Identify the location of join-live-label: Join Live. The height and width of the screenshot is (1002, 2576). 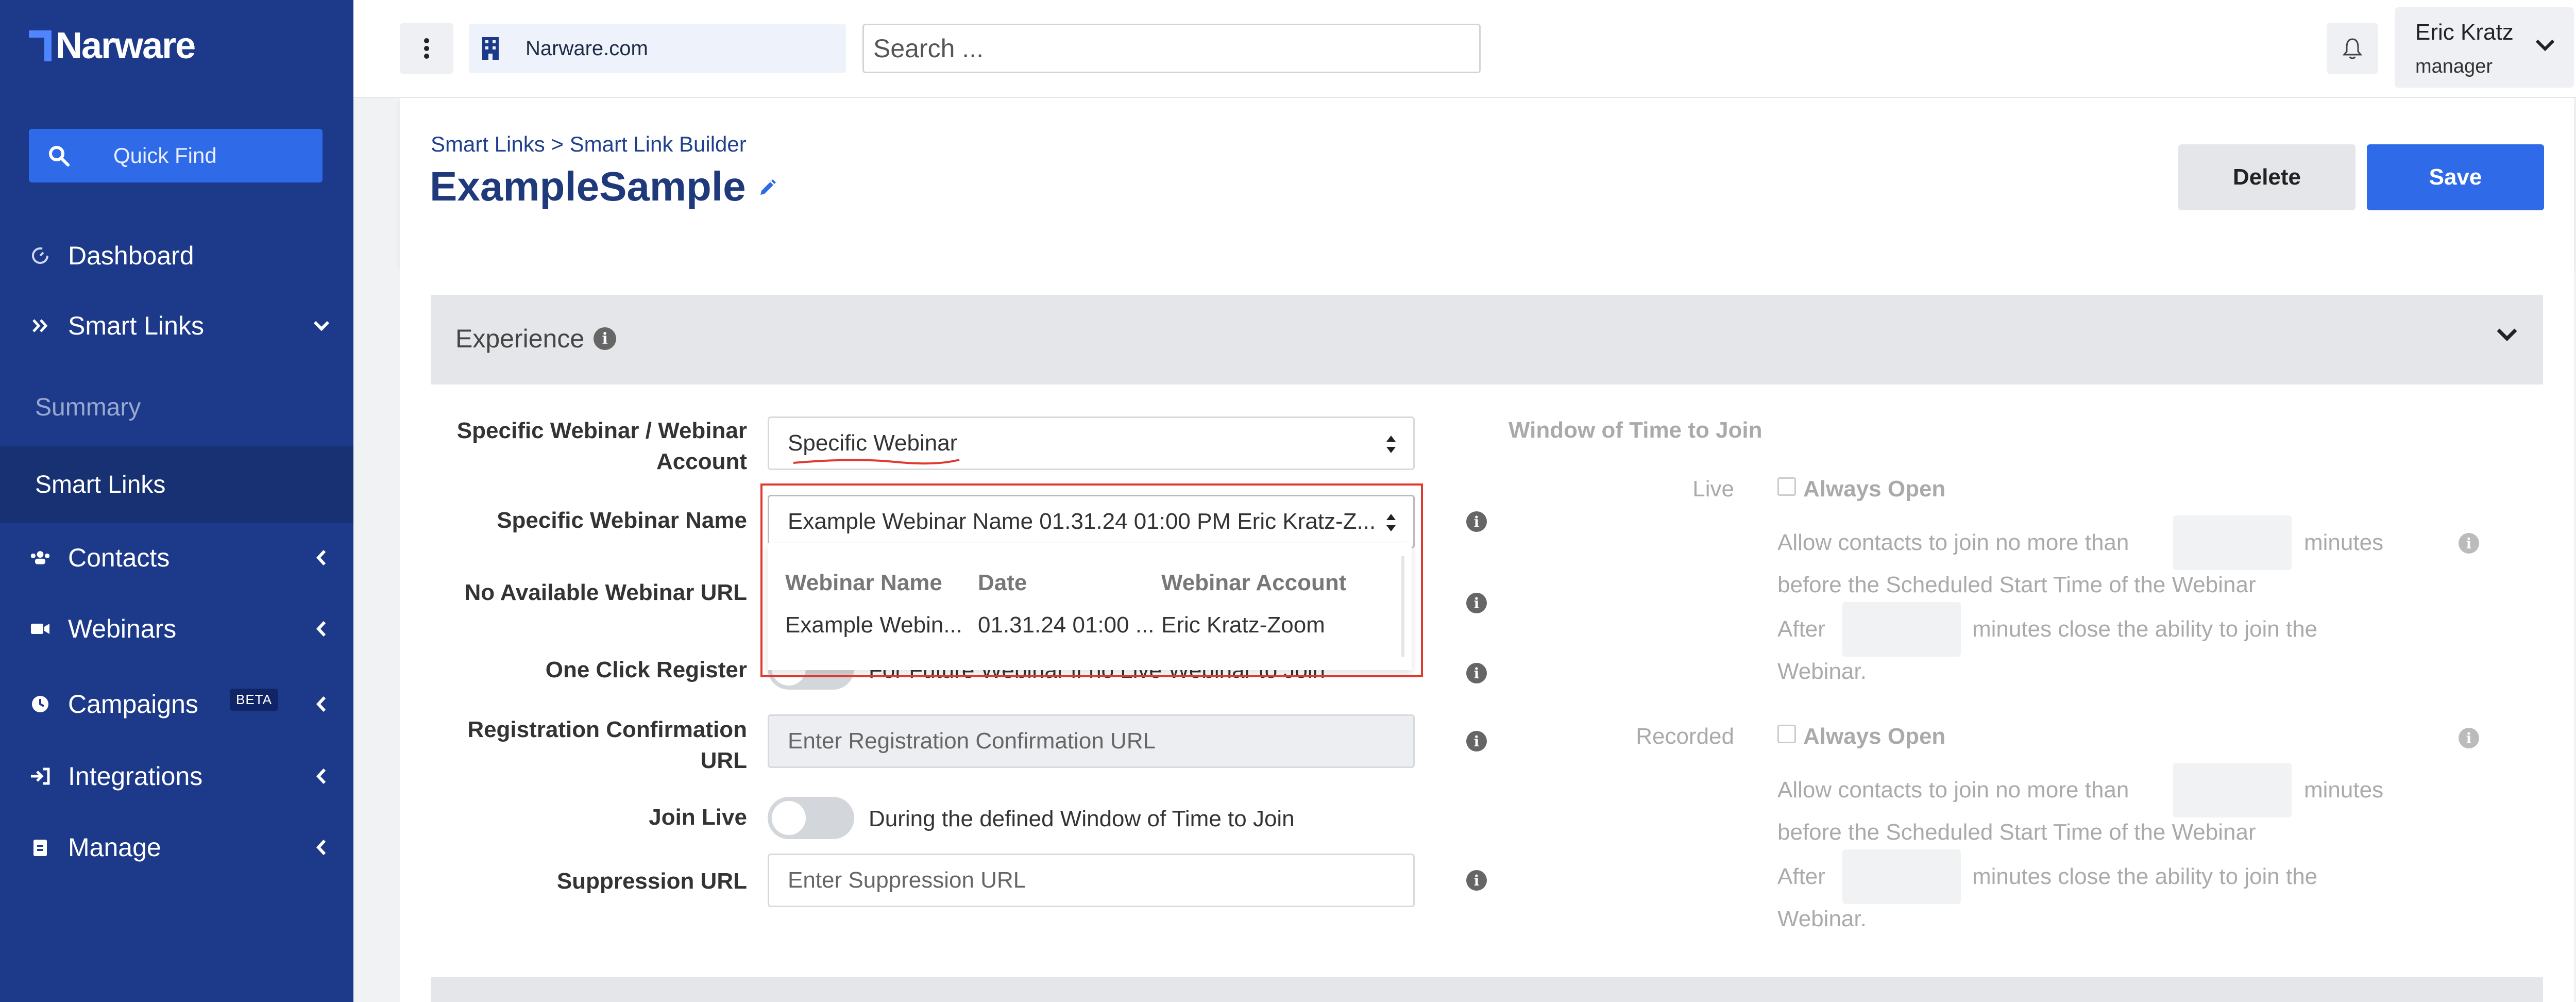
(698, 817).